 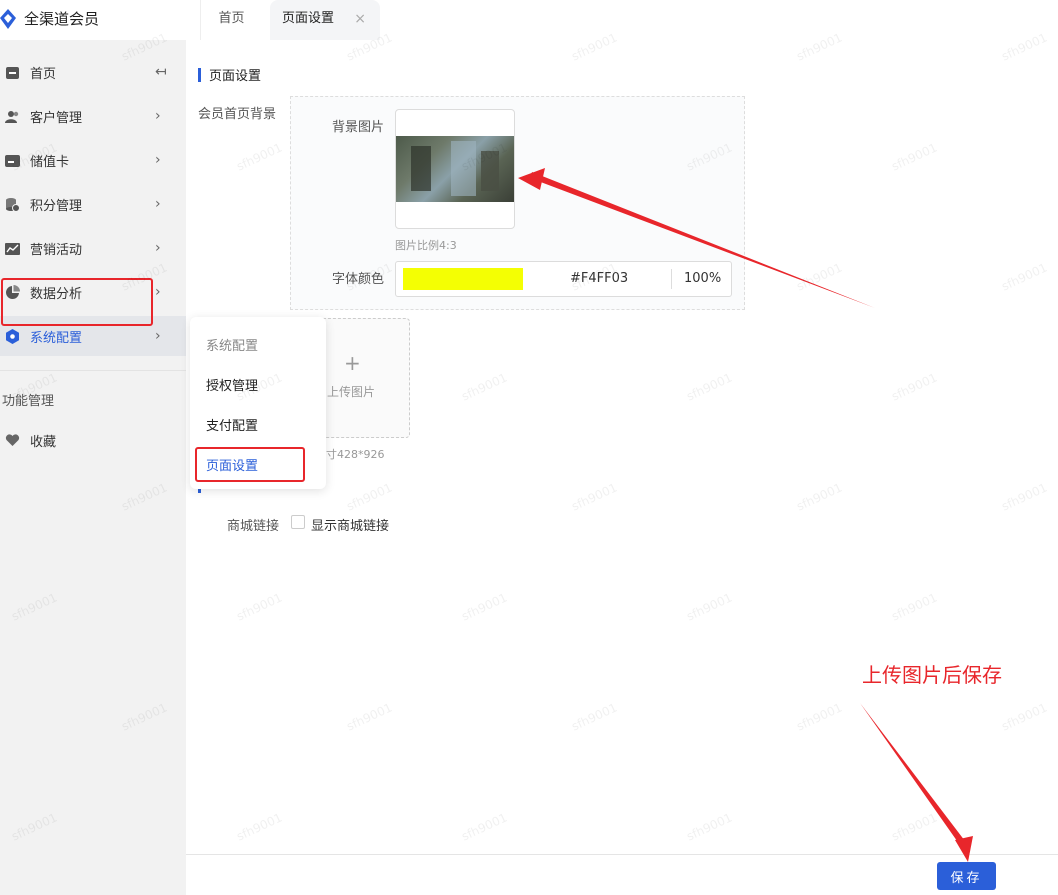 I want to click on collapse-icon: ↤, so click(x=161, y=72).